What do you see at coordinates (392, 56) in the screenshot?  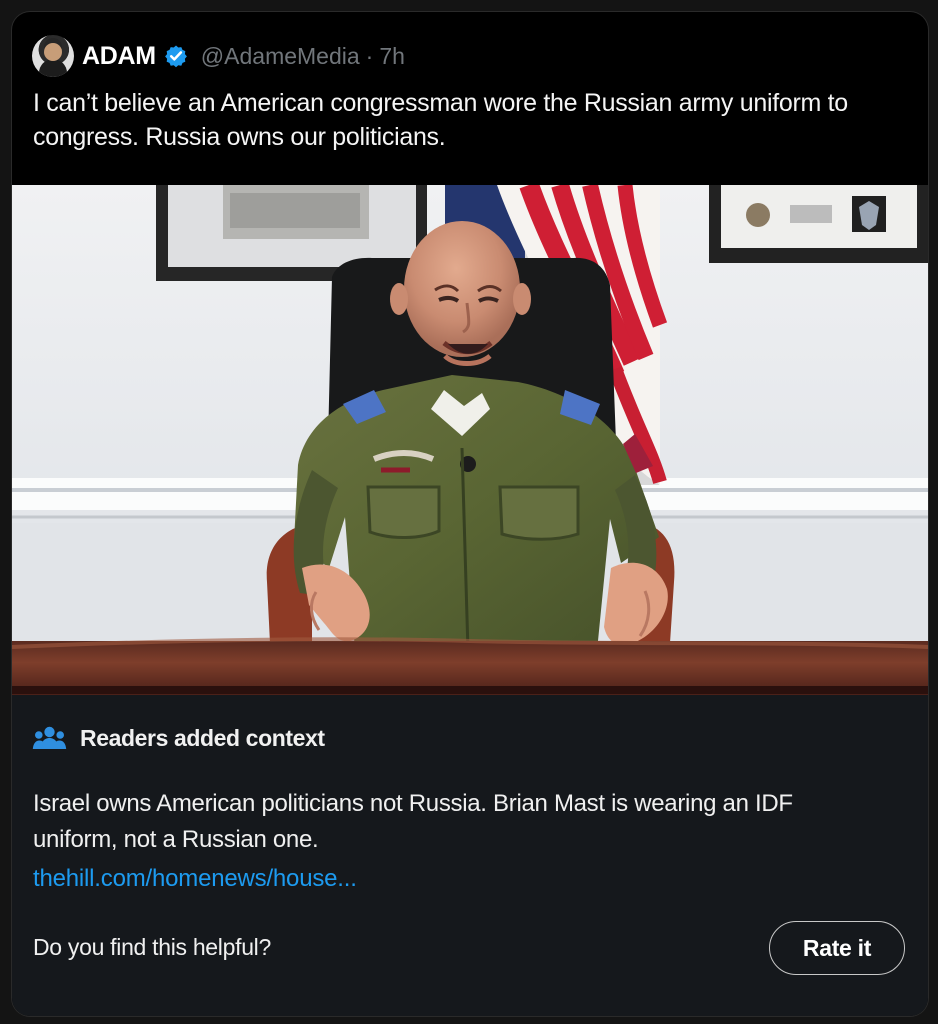 I see `post-time: 7h` at bounding box center [392, 56].